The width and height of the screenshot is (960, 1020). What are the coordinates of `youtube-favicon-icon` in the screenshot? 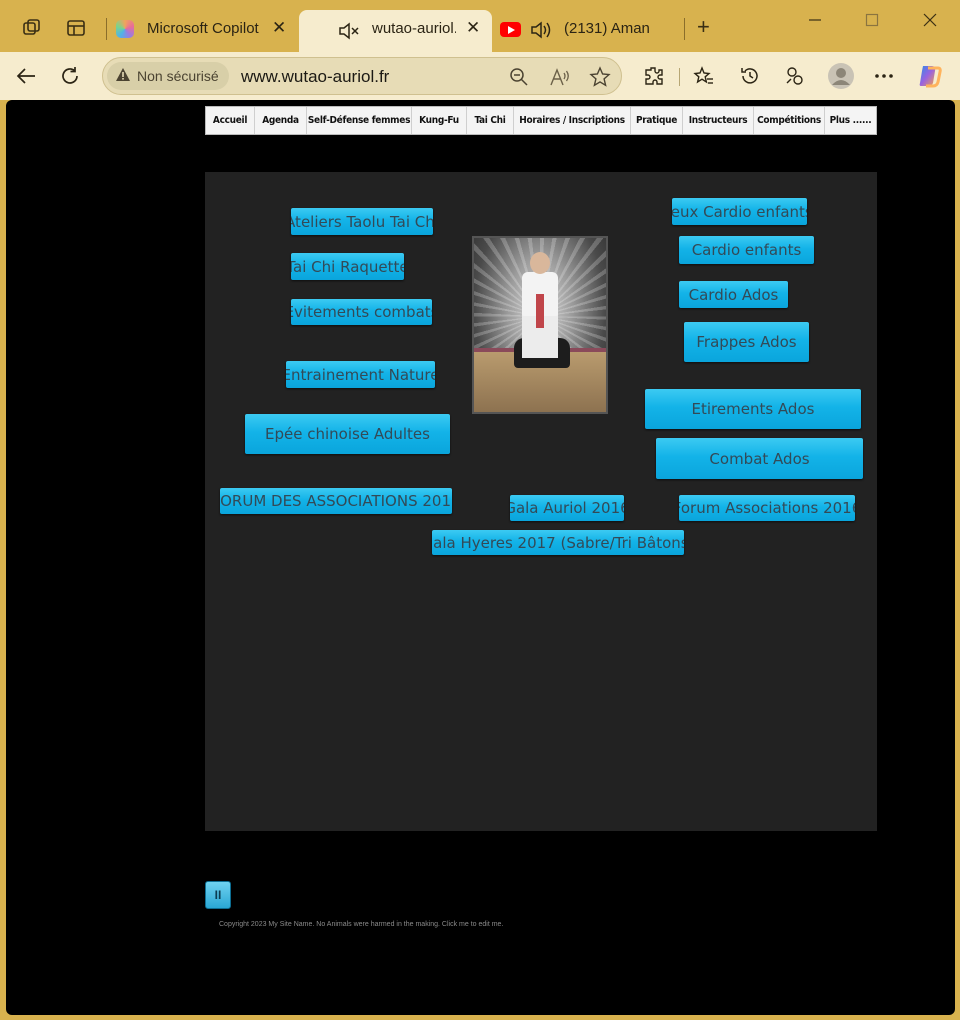 It's located at (510, 29).